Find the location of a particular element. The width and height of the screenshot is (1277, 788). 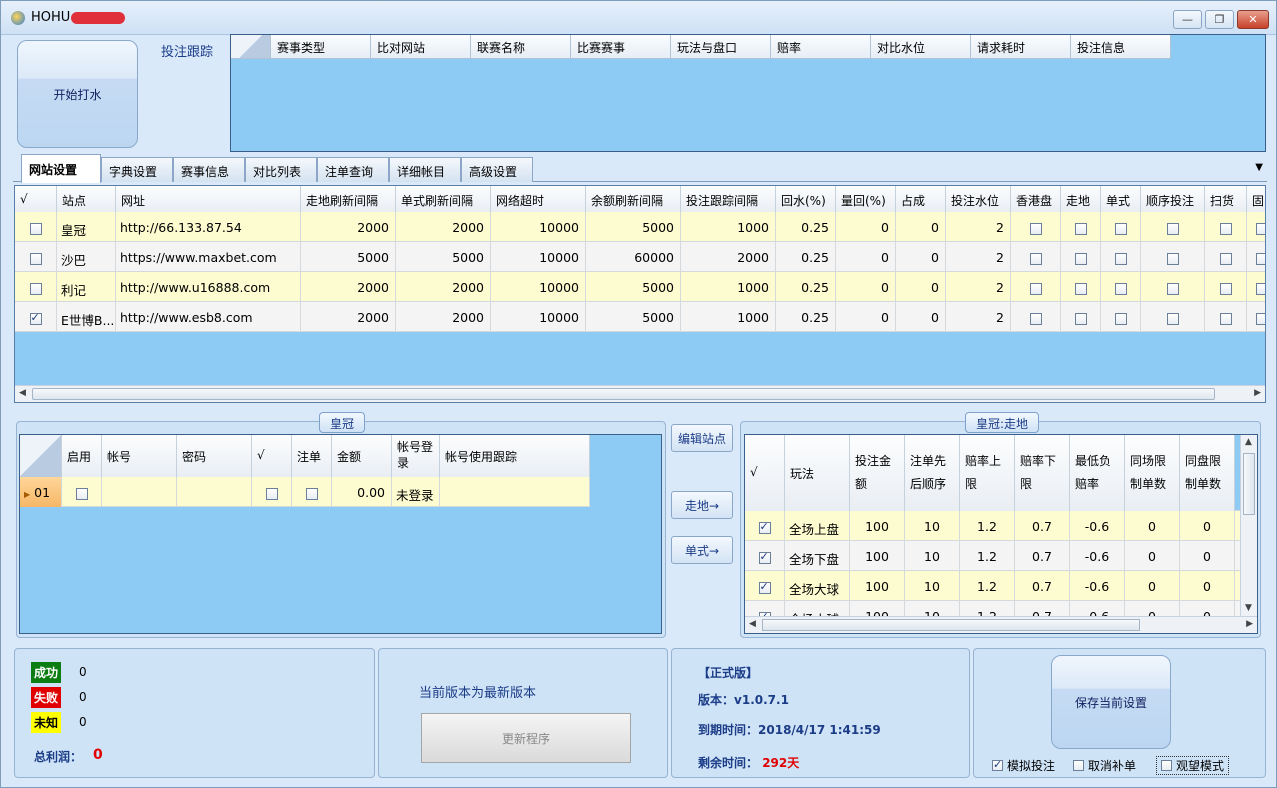

share-cell: 0 is located at coordinates (921, 317).